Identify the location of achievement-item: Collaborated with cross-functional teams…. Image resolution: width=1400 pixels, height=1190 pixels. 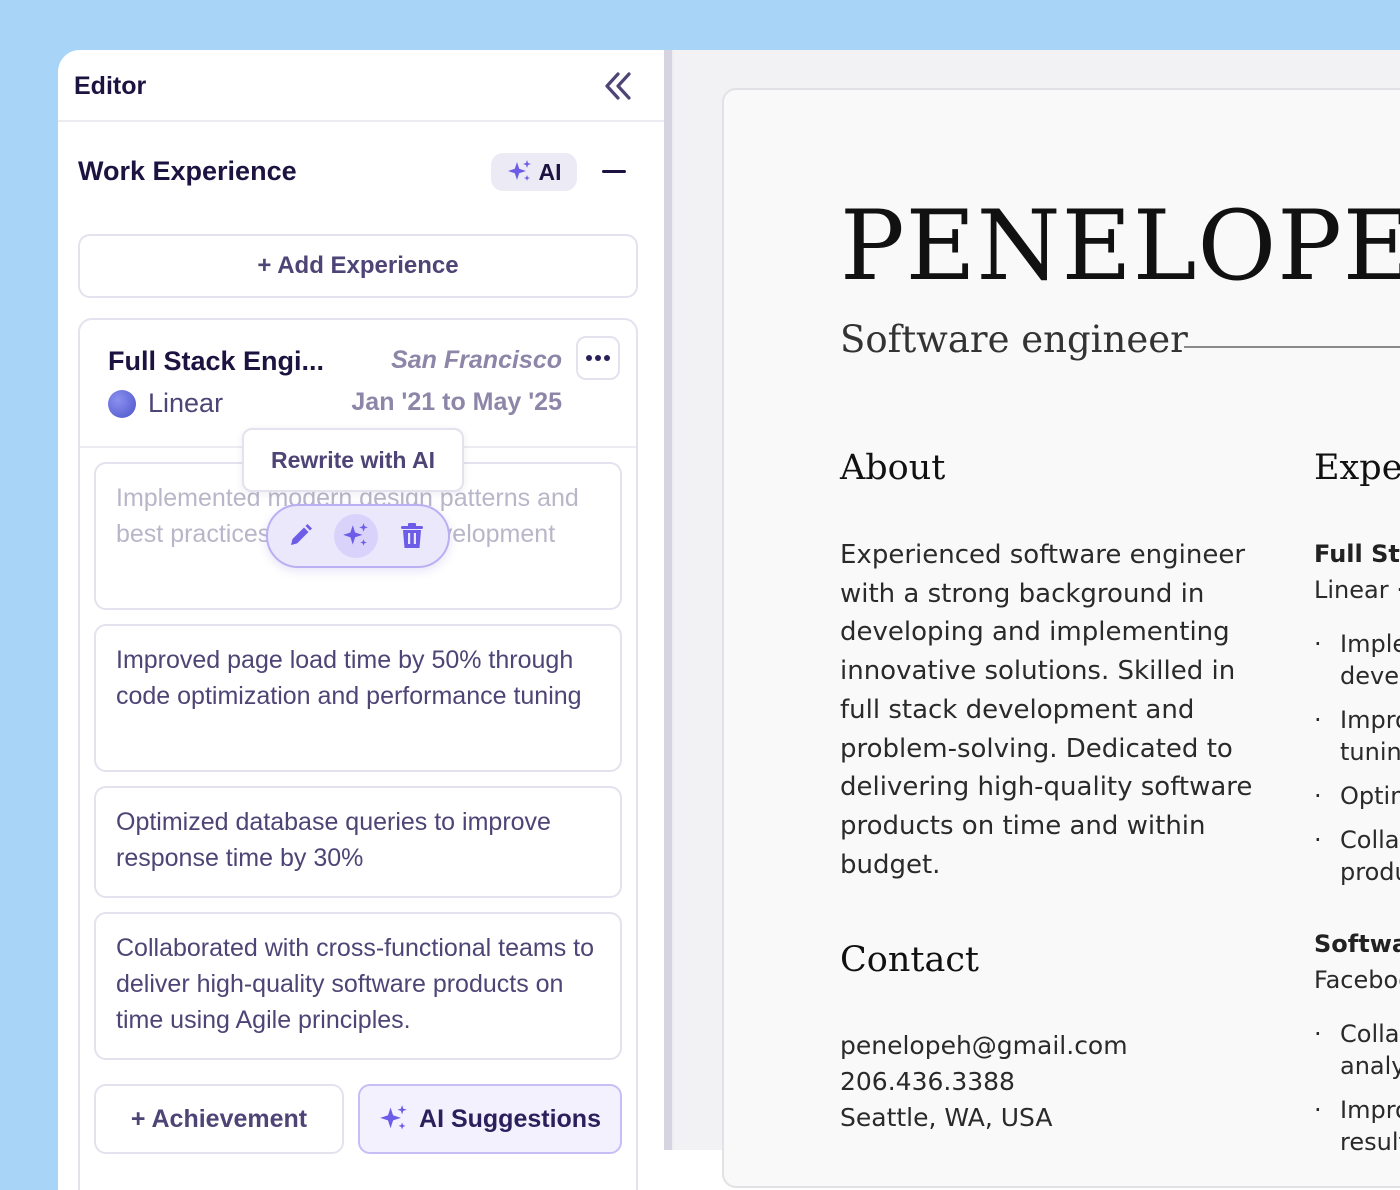
(358, 986).